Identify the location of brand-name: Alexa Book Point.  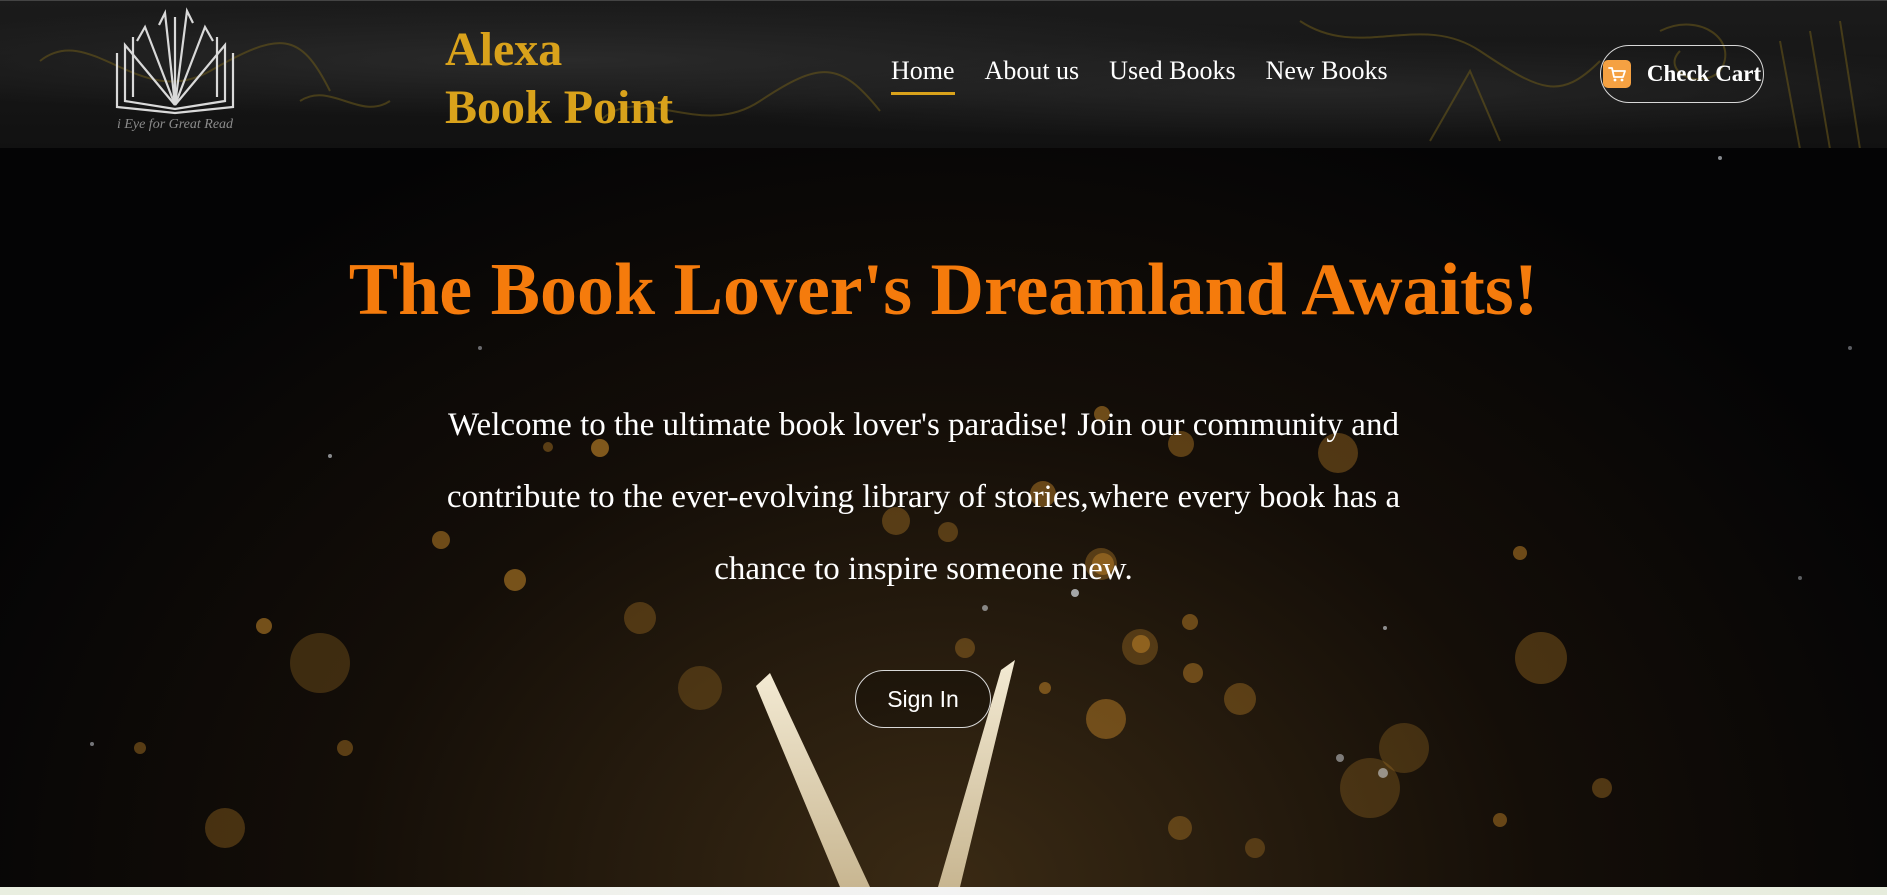
(559, 79).